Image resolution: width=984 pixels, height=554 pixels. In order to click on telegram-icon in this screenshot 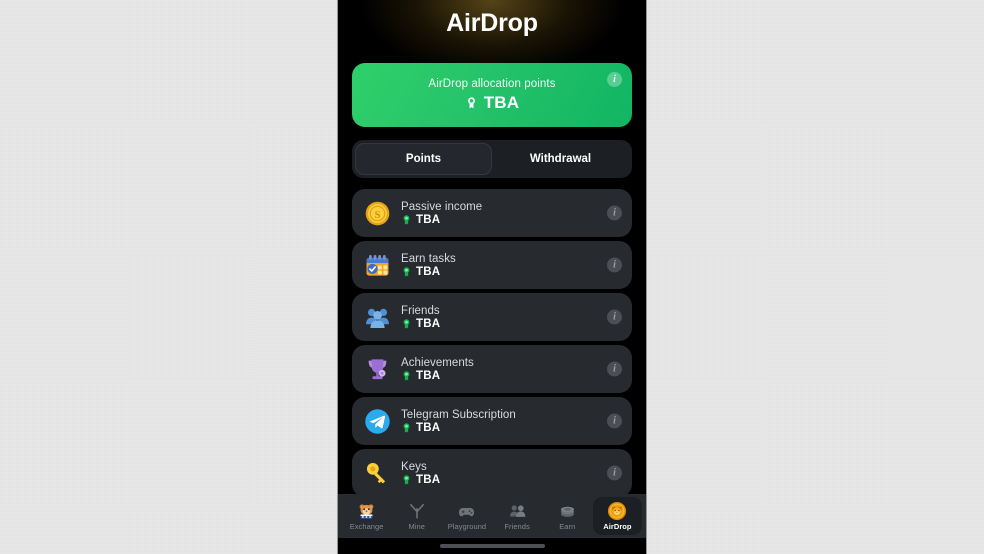, I will do `click(377, 421)`.